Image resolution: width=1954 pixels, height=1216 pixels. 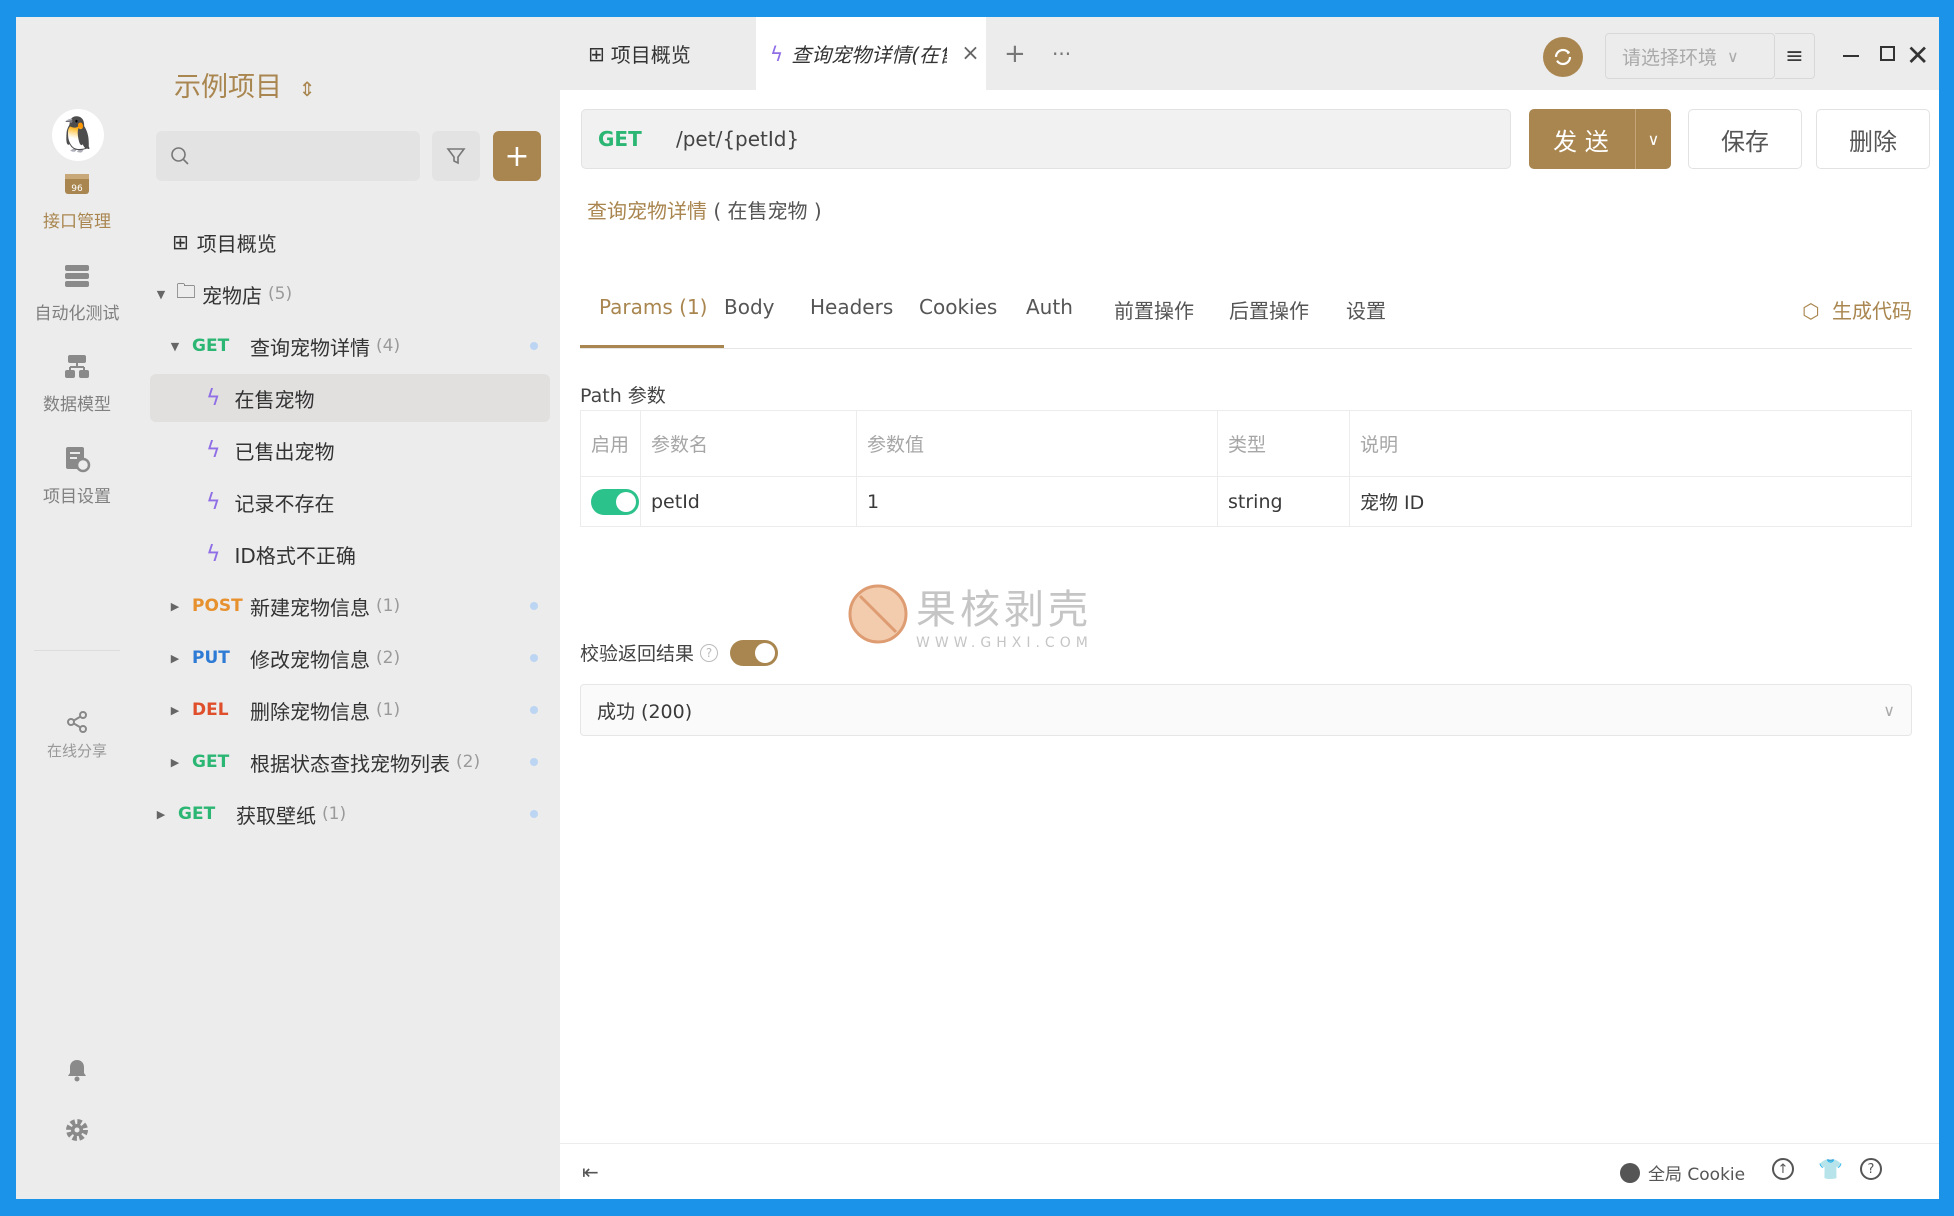 What do you see at coordinates (350, 346) in the screenshot?
I see `tree-item-get-pet-detail: ▼ GET 查询宠物详情 (4)` at bounding box center [350, 346].